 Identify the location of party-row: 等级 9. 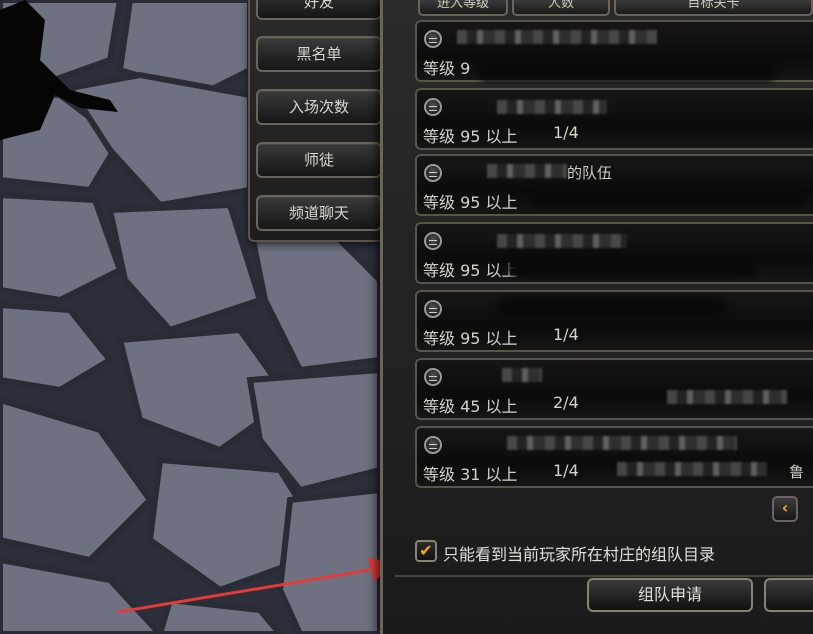
(614, 51).